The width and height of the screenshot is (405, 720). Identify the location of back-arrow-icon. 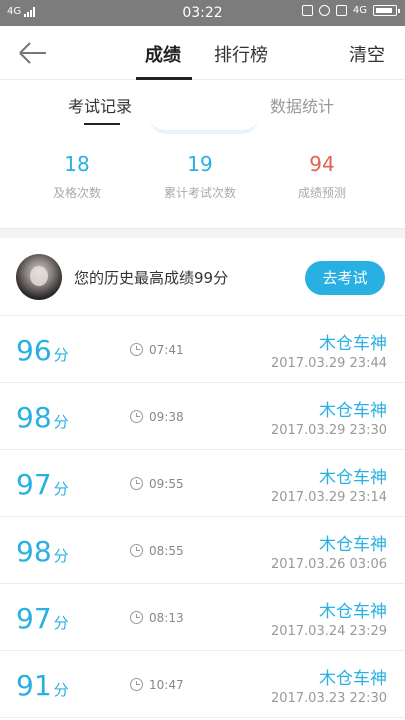
(33, 53).